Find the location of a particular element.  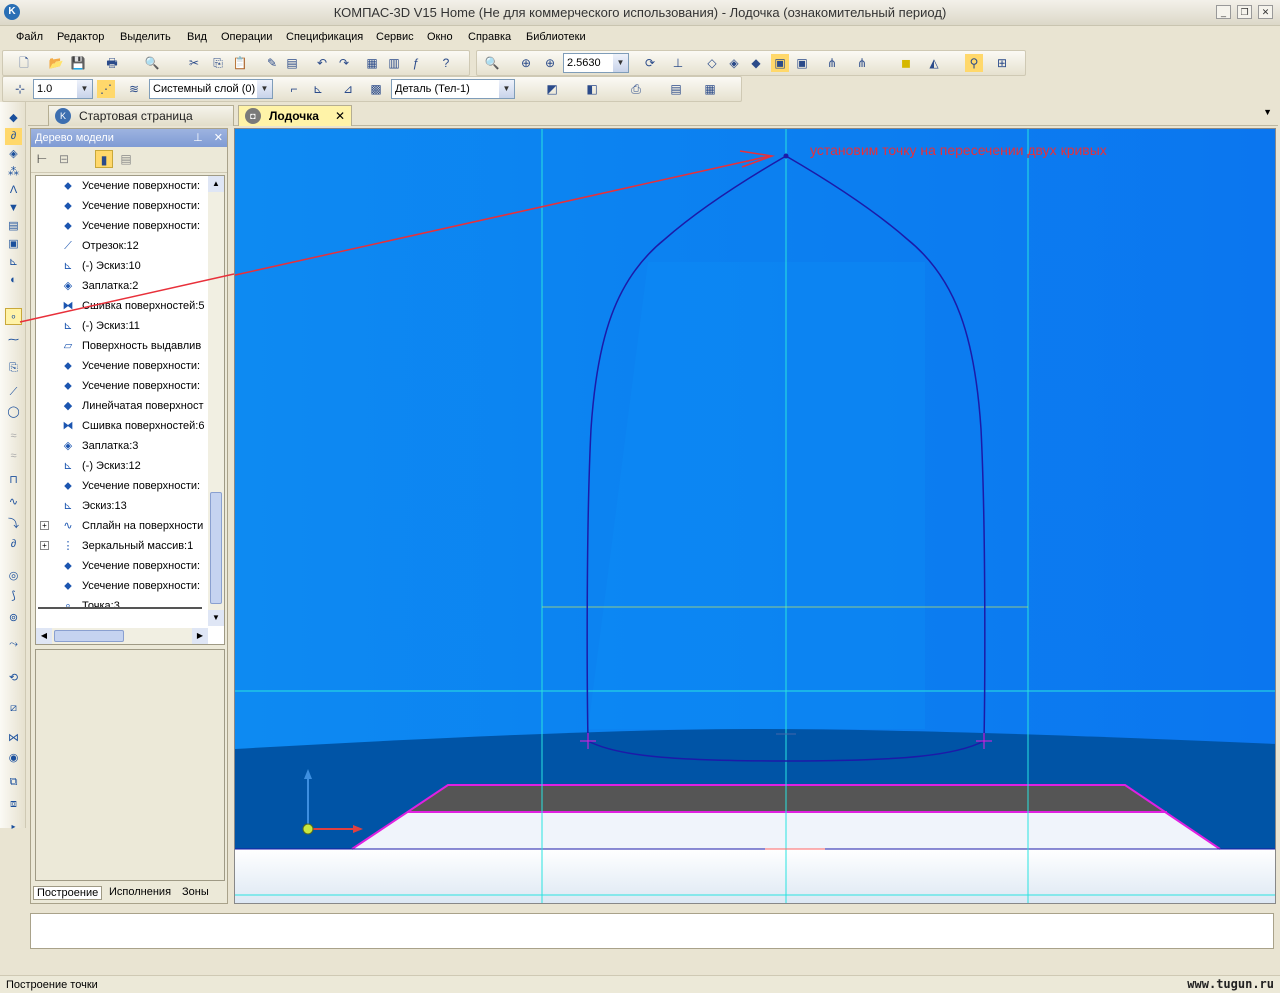

editing-icon: ◆ is located at coordinates (13, 118).